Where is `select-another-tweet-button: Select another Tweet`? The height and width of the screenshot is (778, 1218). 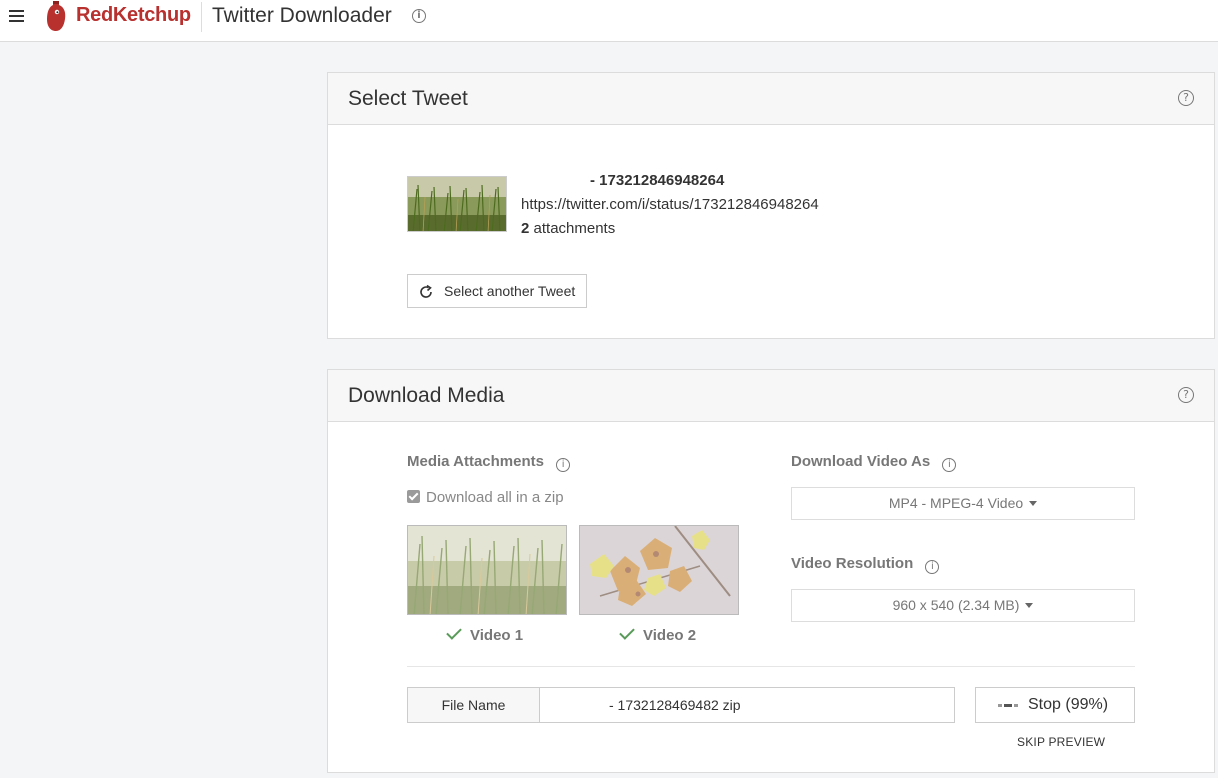 select-another-tweet-button: Select another Tweet is located at coordinates (497, 291).